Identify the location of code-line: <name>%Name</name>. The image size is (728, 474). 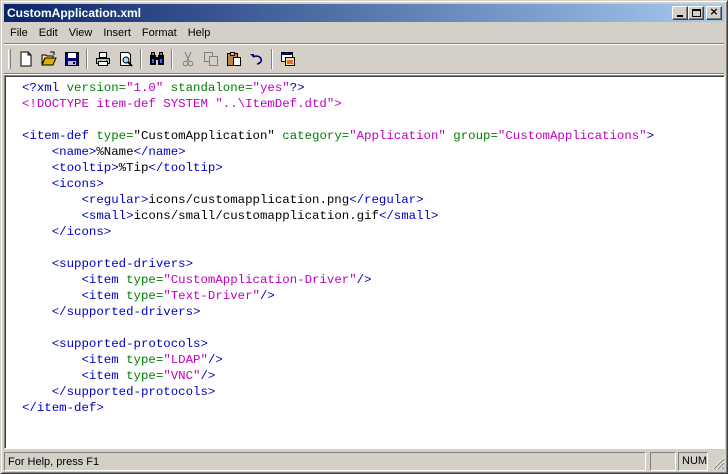
(338, 152).